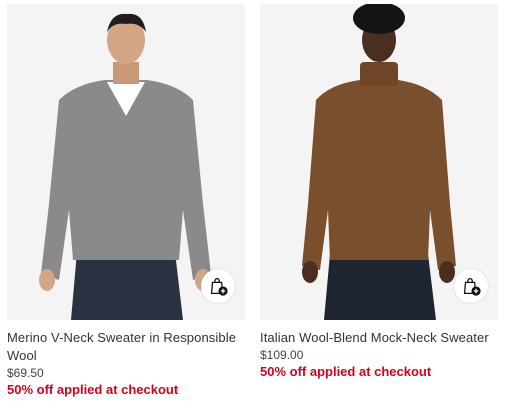  What do you see at coordinates (379, 338) in the screenshot?
I see `product-title: Italian Wool-Blend Mock-Neck Sweater` at bounding box center [379, 338].